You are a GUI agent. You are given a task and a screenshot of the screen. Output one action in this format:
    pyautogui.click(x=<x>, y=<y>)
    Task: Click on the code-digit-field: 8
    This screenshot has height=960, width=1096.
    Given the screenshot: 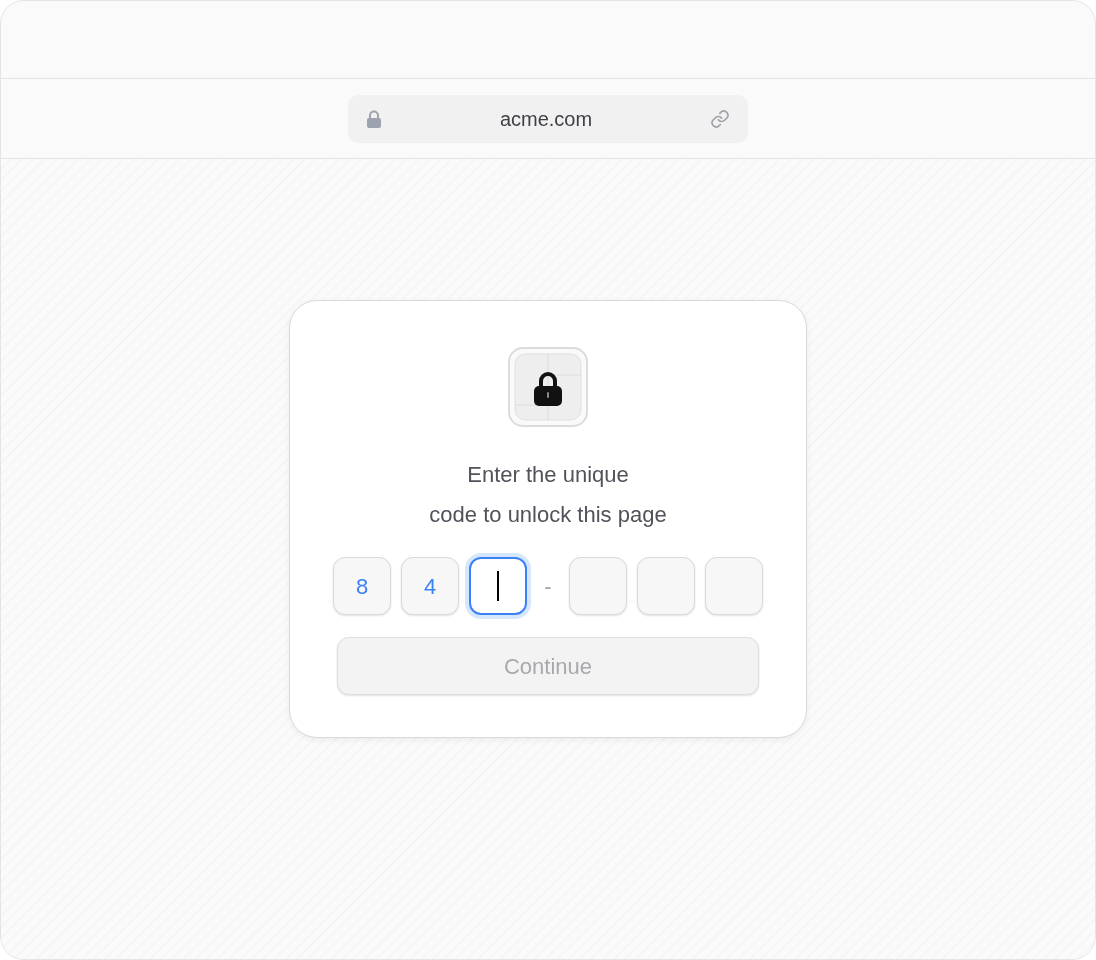 What is the action you would take?
    pyautogui.click(x=362, y=586)
    